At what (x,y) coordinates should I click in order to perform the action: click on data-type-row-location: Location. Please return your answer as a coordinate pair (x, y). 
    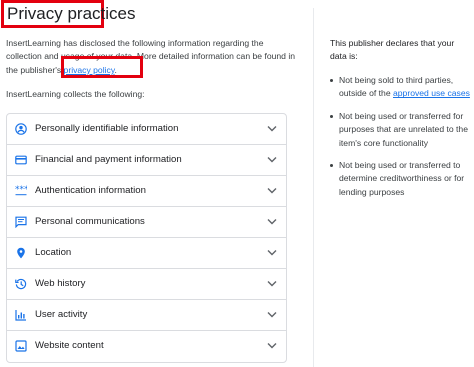
    Looking at the image, I should click on (146, 253).